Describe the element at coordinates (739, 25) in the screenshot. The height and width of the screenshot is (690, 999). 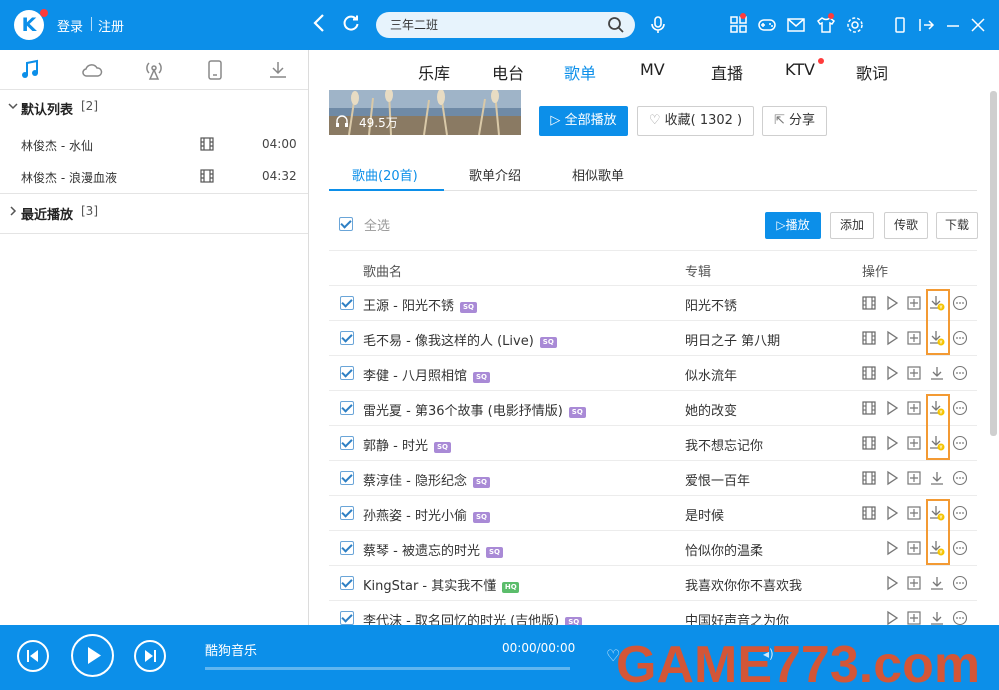
I see `apps-icon` at that location.